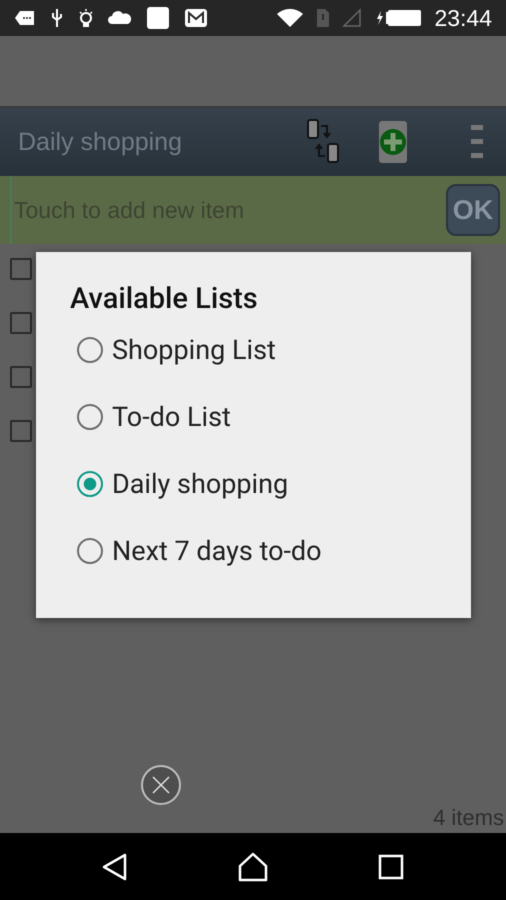 This screenshot has height=900, width=506. What do you see at coordinates (398, 18) in the screenshot?
I see `battery-icon` at bounding box center [398, 18].